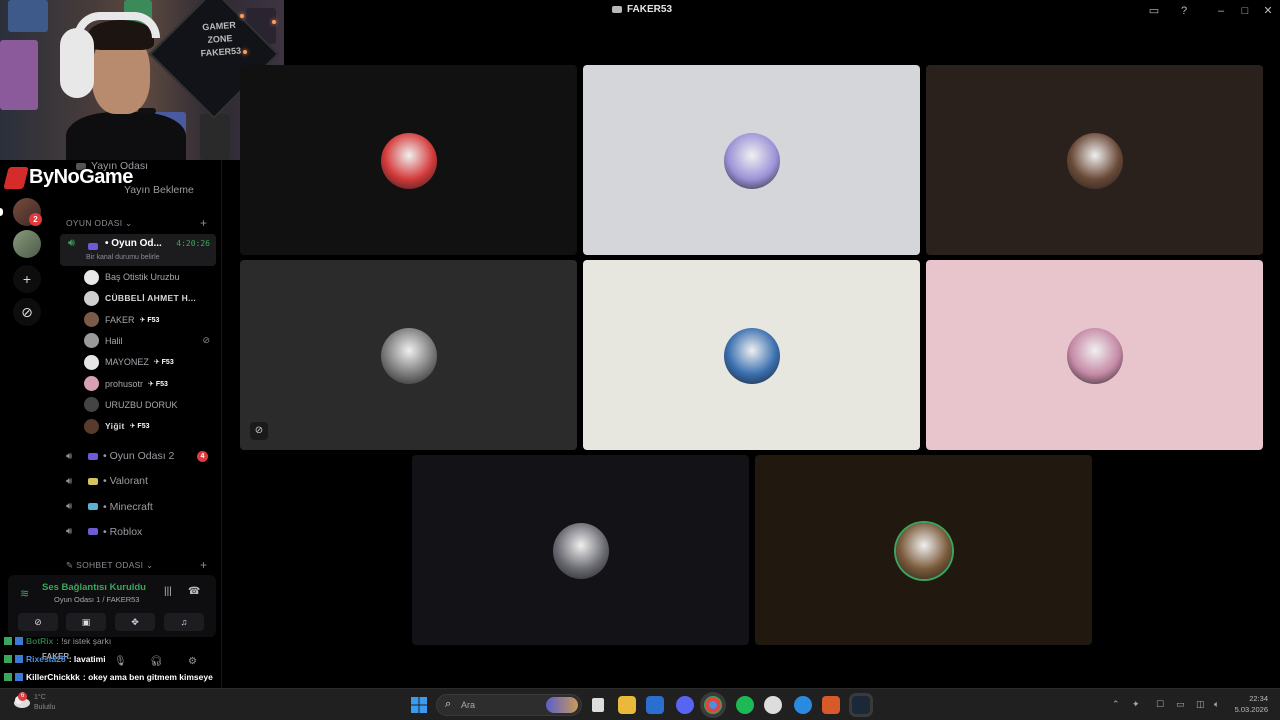 This screenshot has width=1280, height=720. What do you see at coordinates (86, 622) in the screenshot?
I see `screen-share-button: ▣` at bounding box center [86, 622].